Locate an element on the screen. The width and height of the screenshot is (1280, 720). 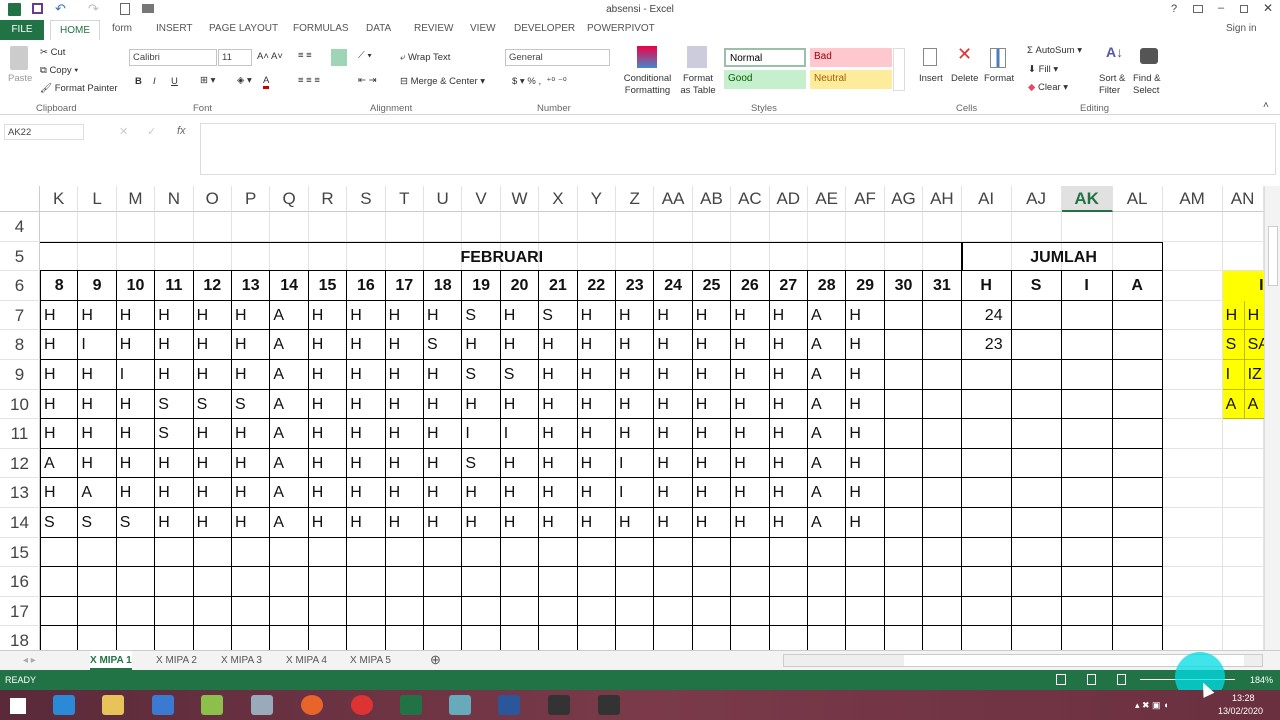
row-header-15: 15 is located at coordinates (20, 552).